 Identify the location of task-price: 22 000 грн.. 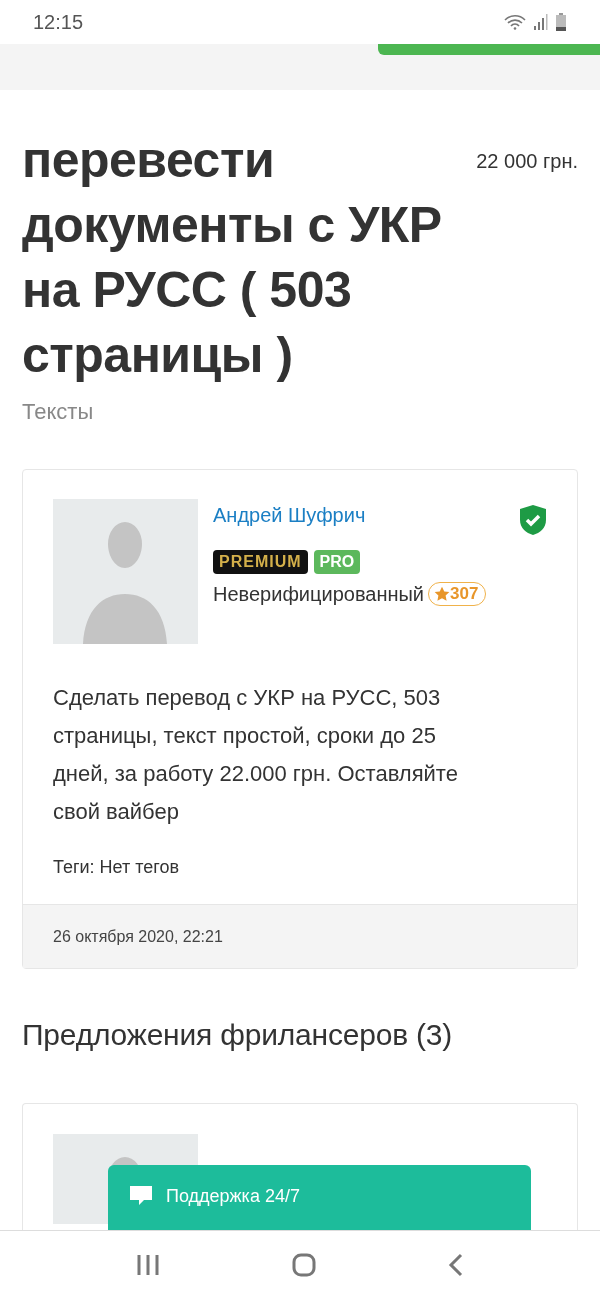
(527, 161).